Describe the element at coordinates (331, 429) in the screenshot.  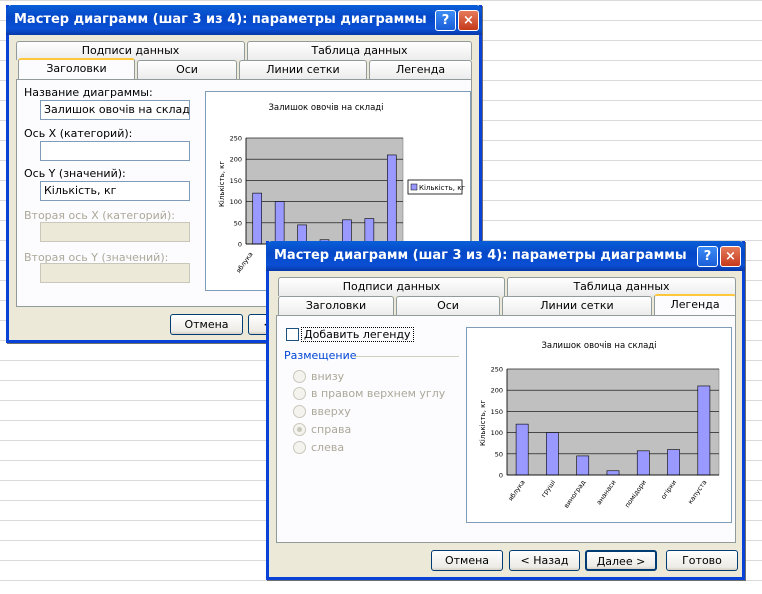
I see `radio-right-label: справа` at that location.